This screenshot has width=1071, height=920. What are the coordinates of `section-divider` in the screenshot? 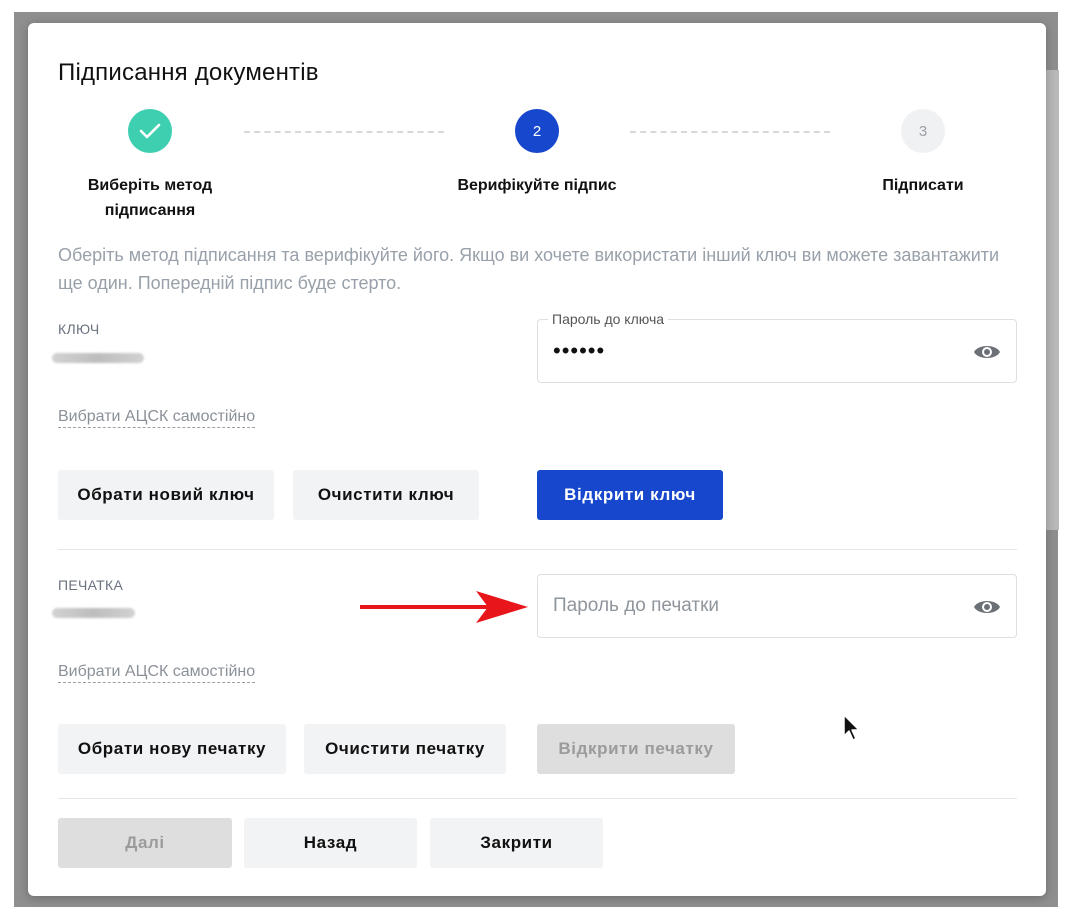 It's located at (537, 549).